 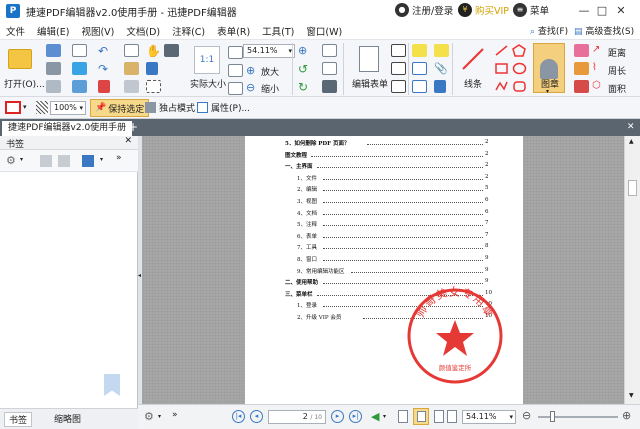 I want to click on close-tab-icon: ✕, so click(x=631, y=127).